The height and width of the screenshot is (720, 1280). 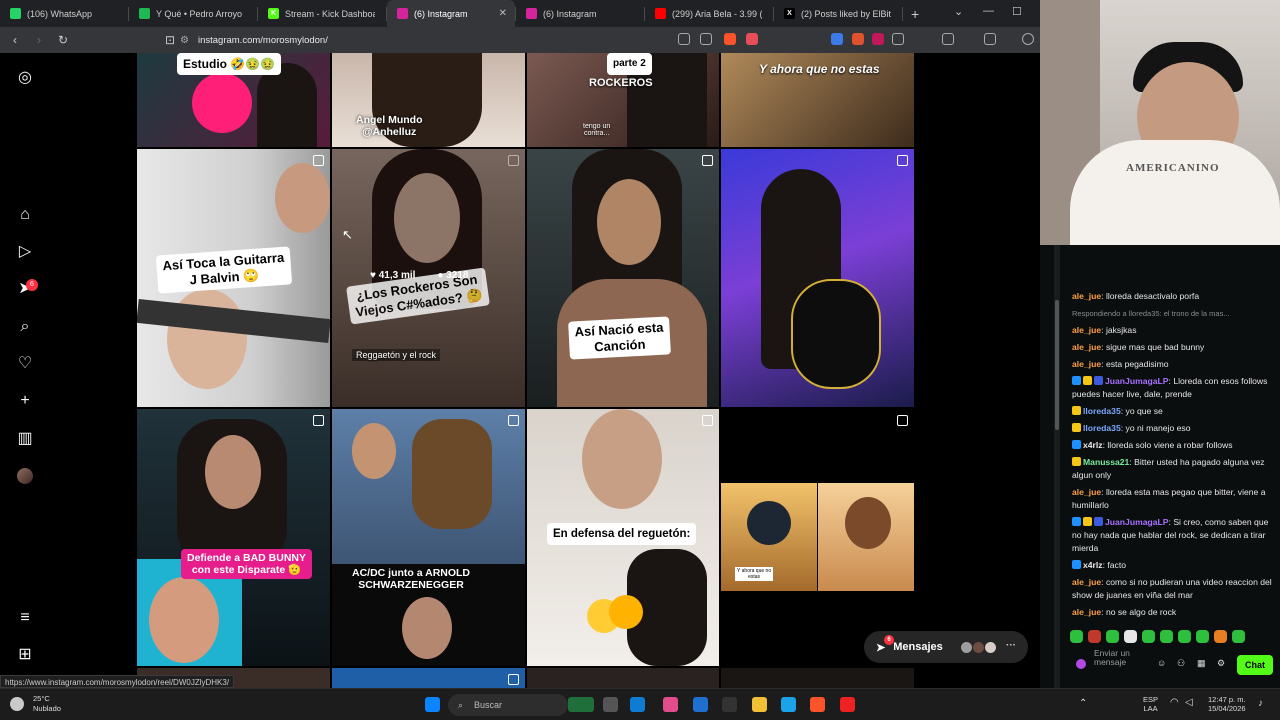 I want to click on tab-search-chevron-icon: ⌄, so click(x=958, y=11).